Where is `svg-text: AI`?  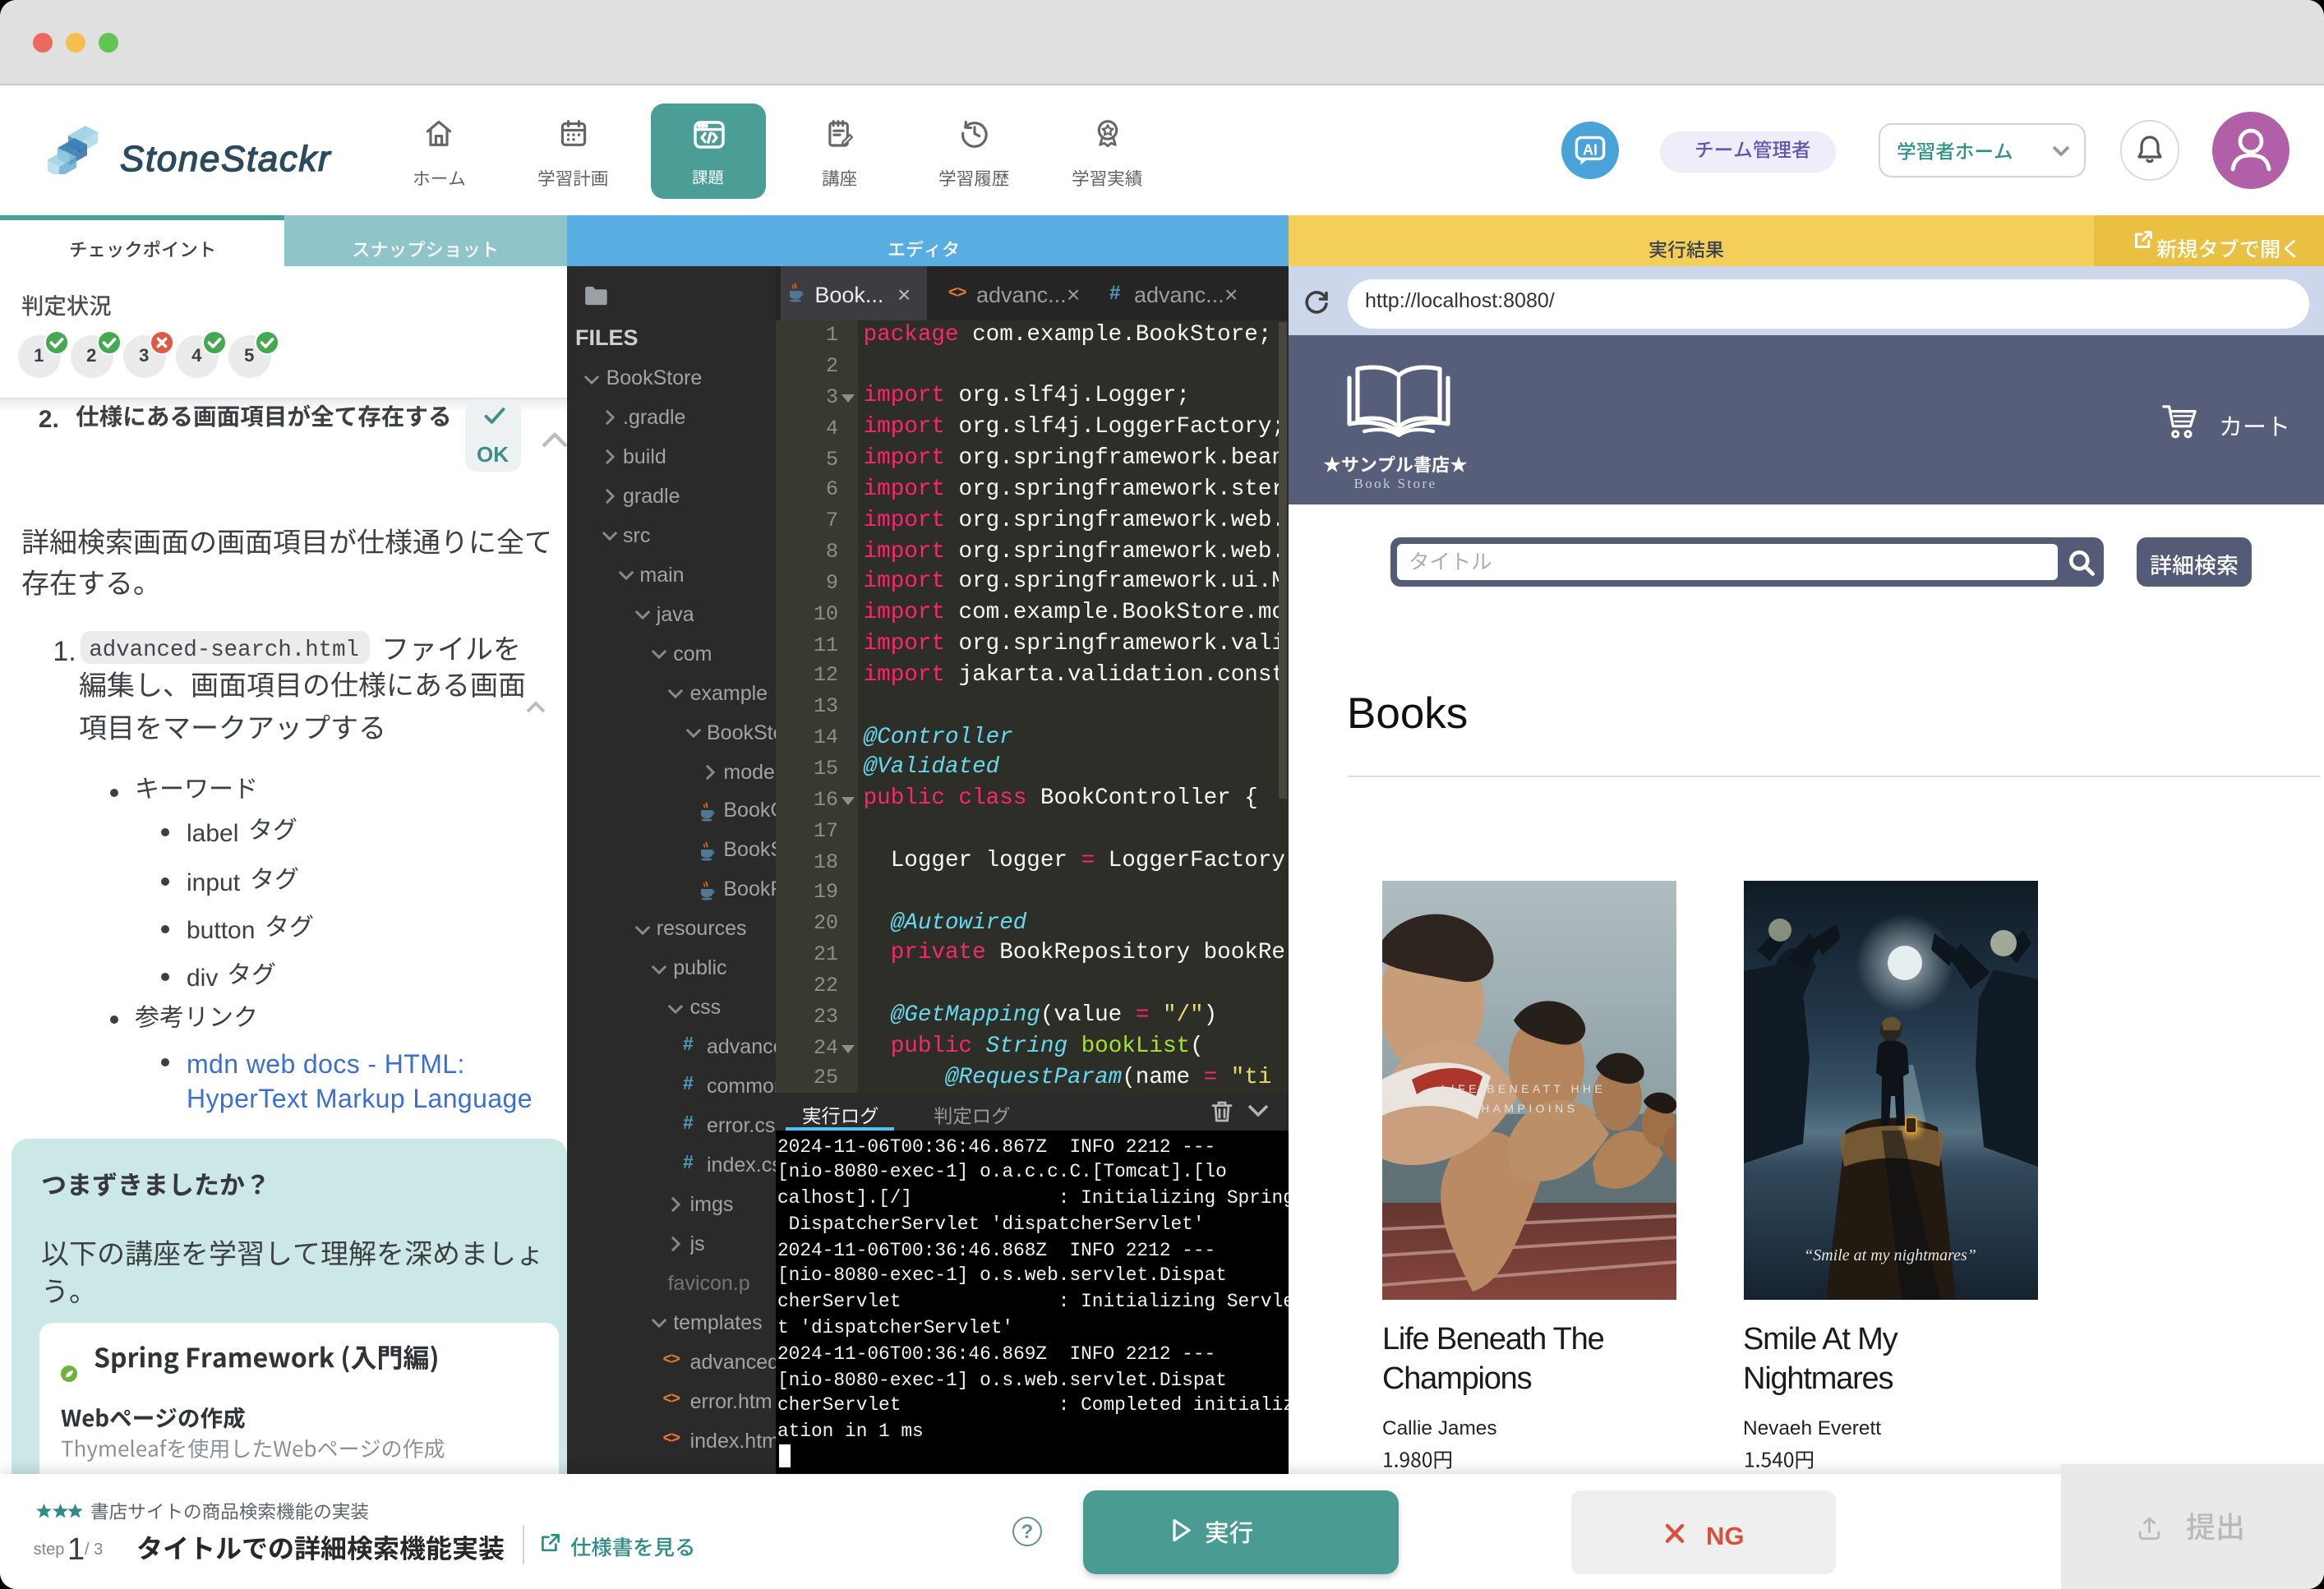 svg-text: AI is located at coordinates (1590, 148).